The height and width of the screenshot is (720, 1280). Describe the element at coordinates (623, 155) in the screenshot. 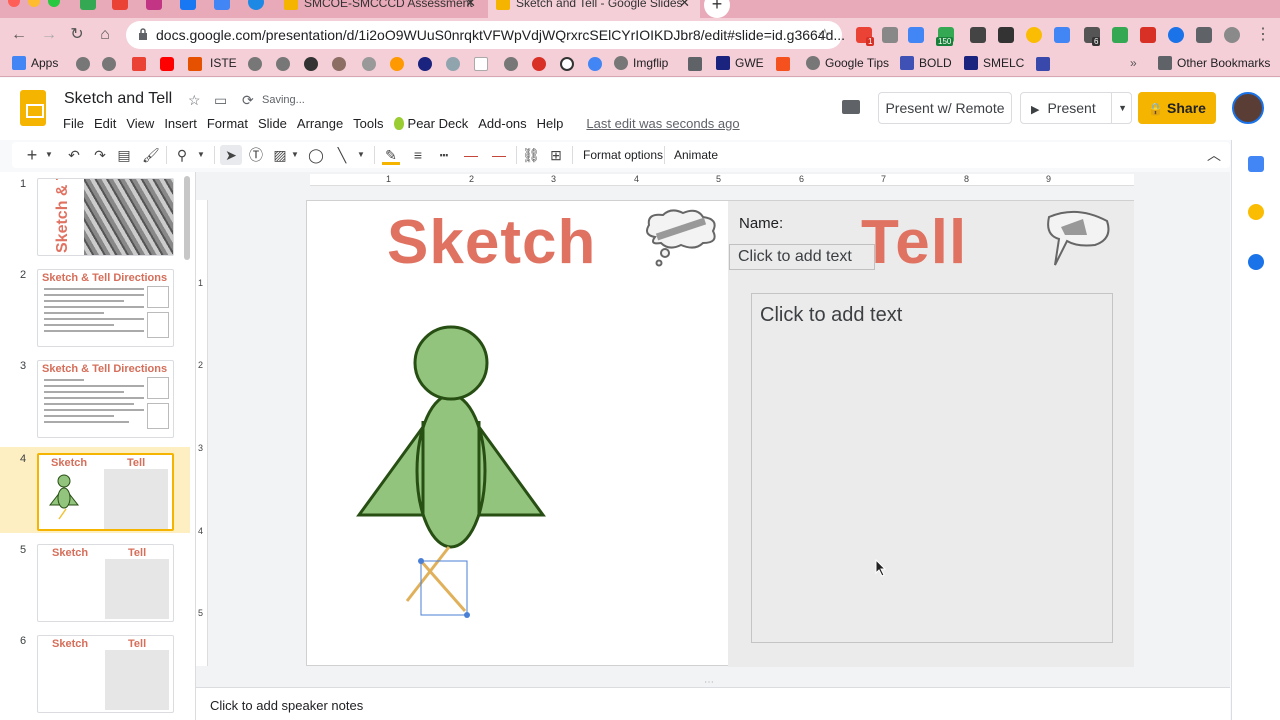

I see `format-options-button: Format options` at that location.